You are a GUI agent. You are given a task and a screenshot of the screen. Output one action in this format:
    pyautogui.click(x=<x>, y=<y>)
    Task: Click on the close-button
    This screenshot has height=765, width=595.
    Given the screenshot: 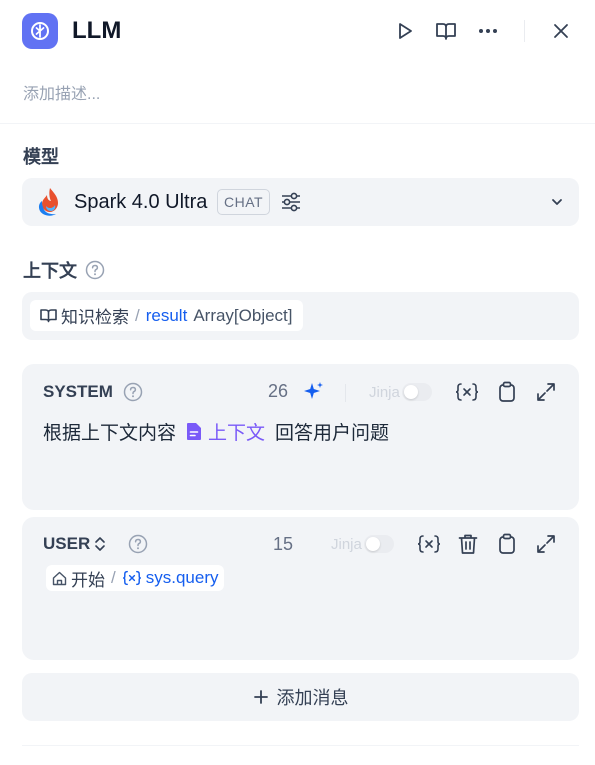 What is the action you would take?
    pyautogui.click(x=561, y=31)
    